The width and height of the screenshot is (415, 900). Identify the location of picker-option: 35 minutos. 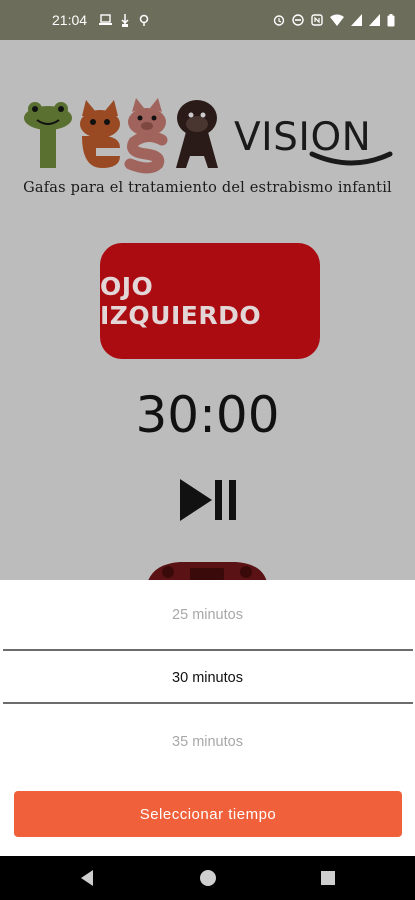
(207, 742).